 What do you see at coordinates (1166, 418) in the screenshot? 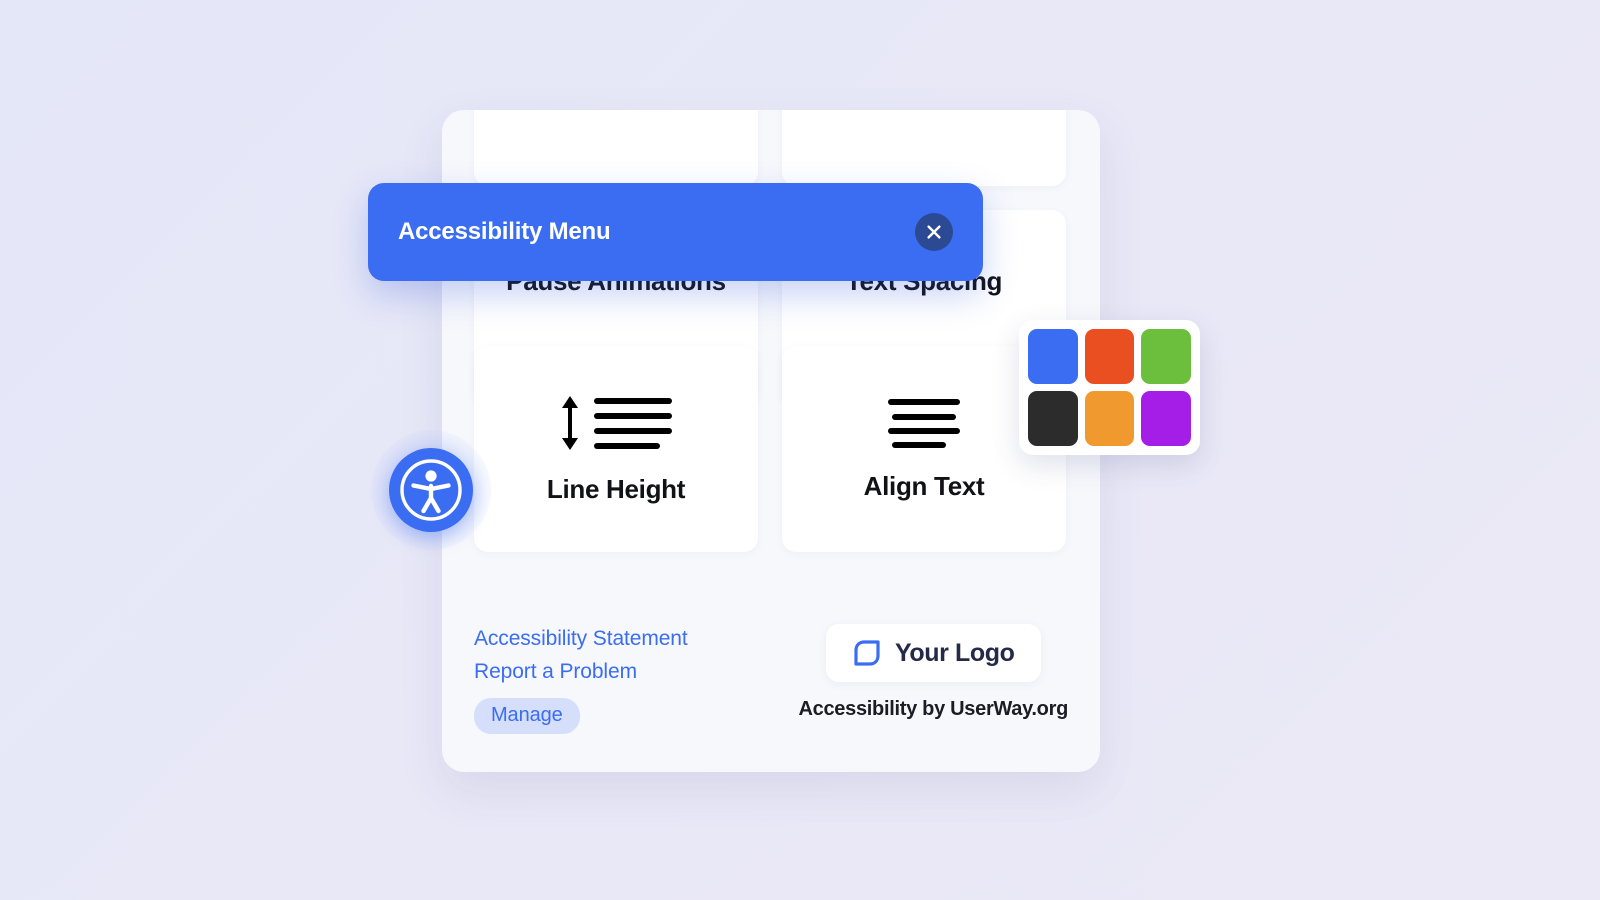
I see `color-swatch-purple` at bounding box center [1166, 418].